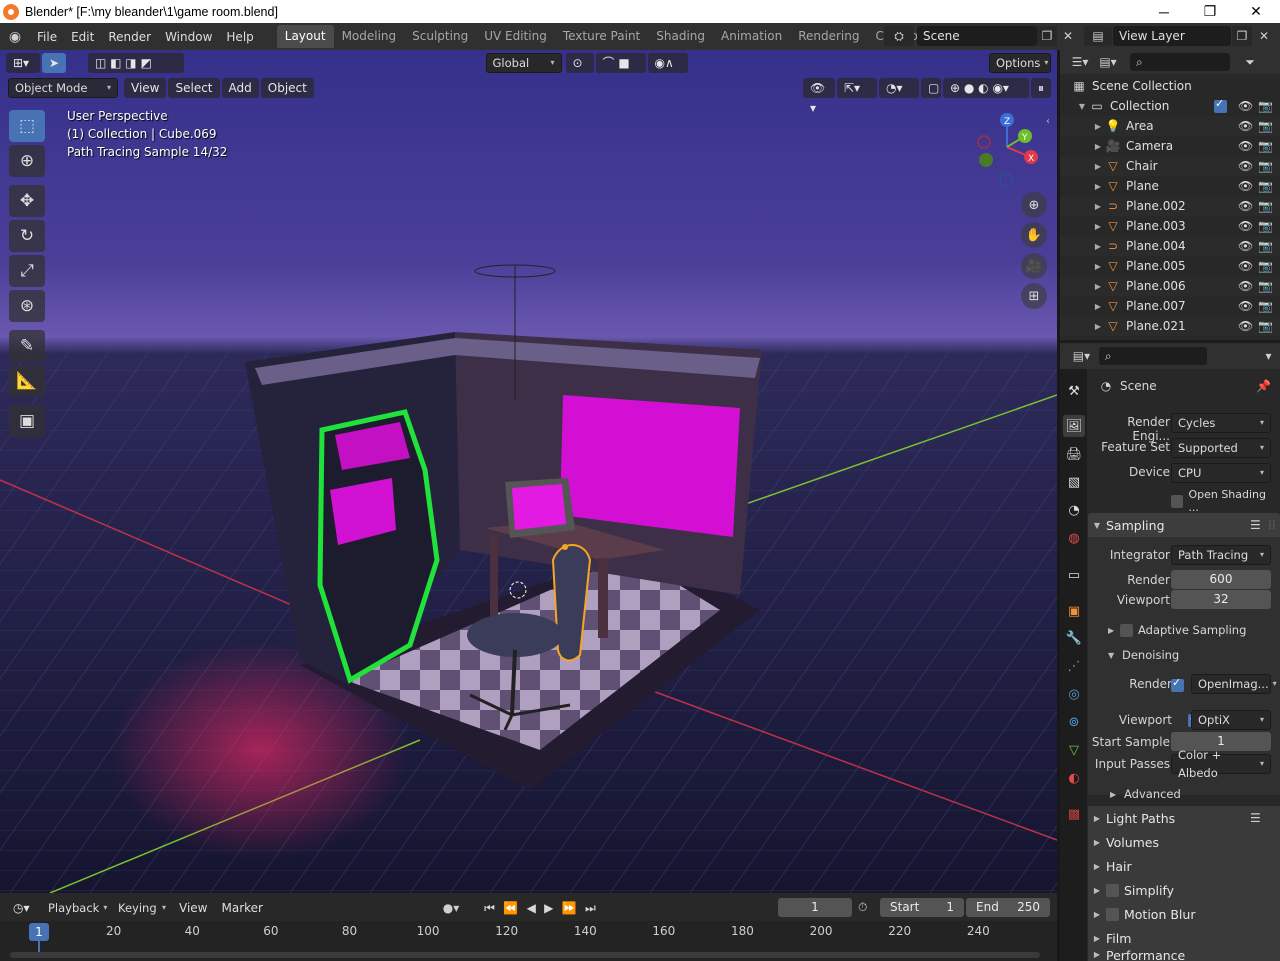 The width and height of the screenshot is (1280, 961). Describe the element at coordinates (1074, 666) in the screenshot. I see `particles-tab-icon: ⋰` at that location.